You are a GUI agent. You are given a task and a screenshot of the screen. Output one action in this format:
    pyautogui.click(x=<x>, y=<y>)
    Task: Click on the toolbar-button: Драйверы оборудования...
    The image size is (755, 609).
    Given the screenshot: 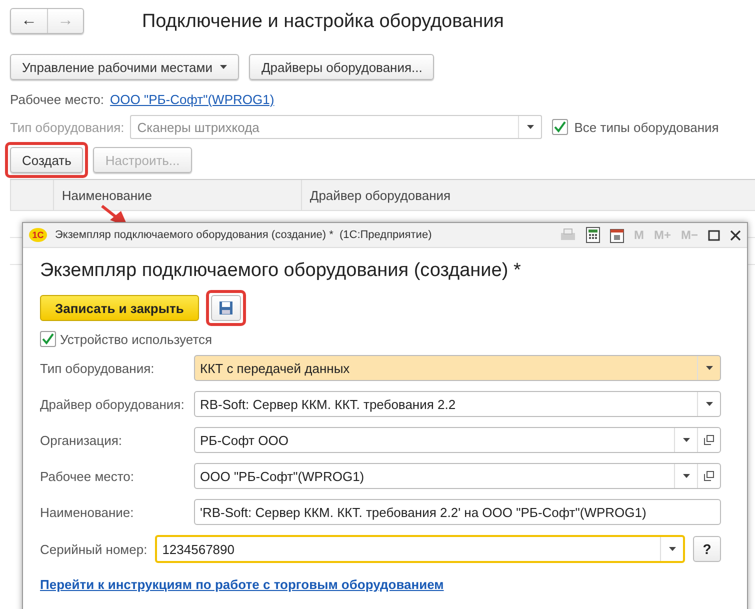 What is the action you would take?
    pyautogui.click(x=341, y=67)
    